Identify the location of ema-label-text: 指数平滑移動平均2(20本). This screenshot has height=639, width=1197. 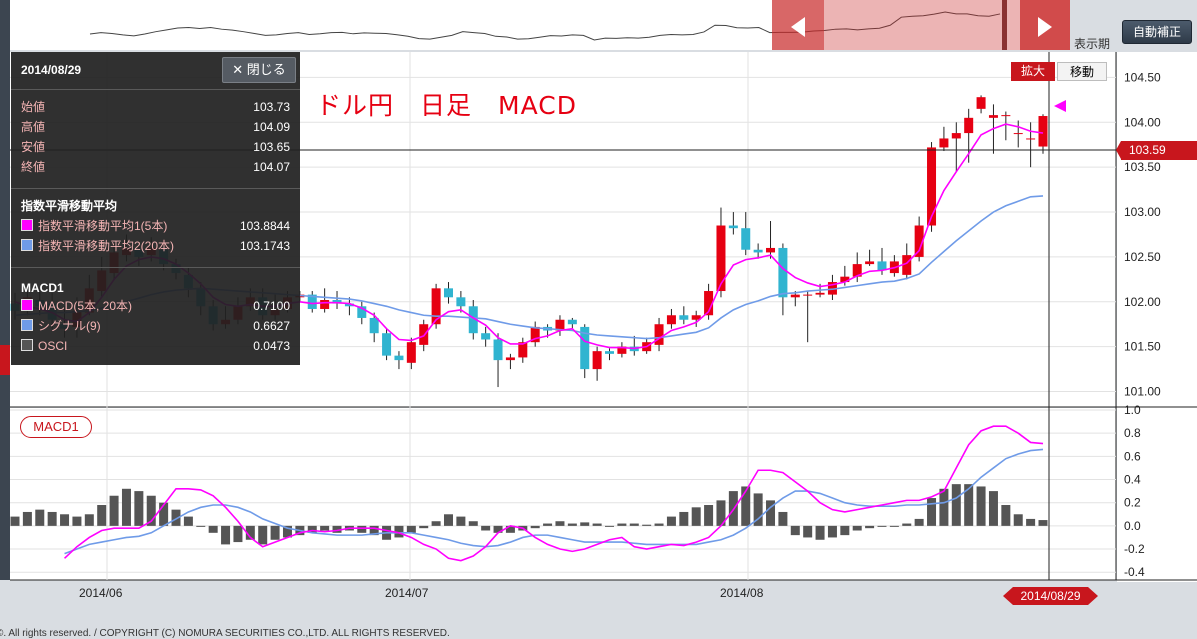
(106, 246).